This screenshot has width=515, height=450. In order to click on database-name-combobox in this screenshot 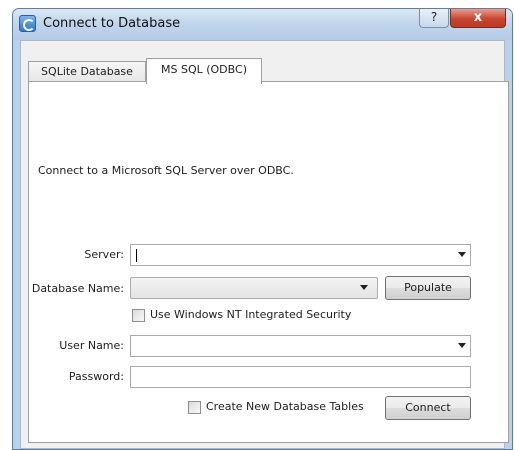, I will do `click(254, 288)`.